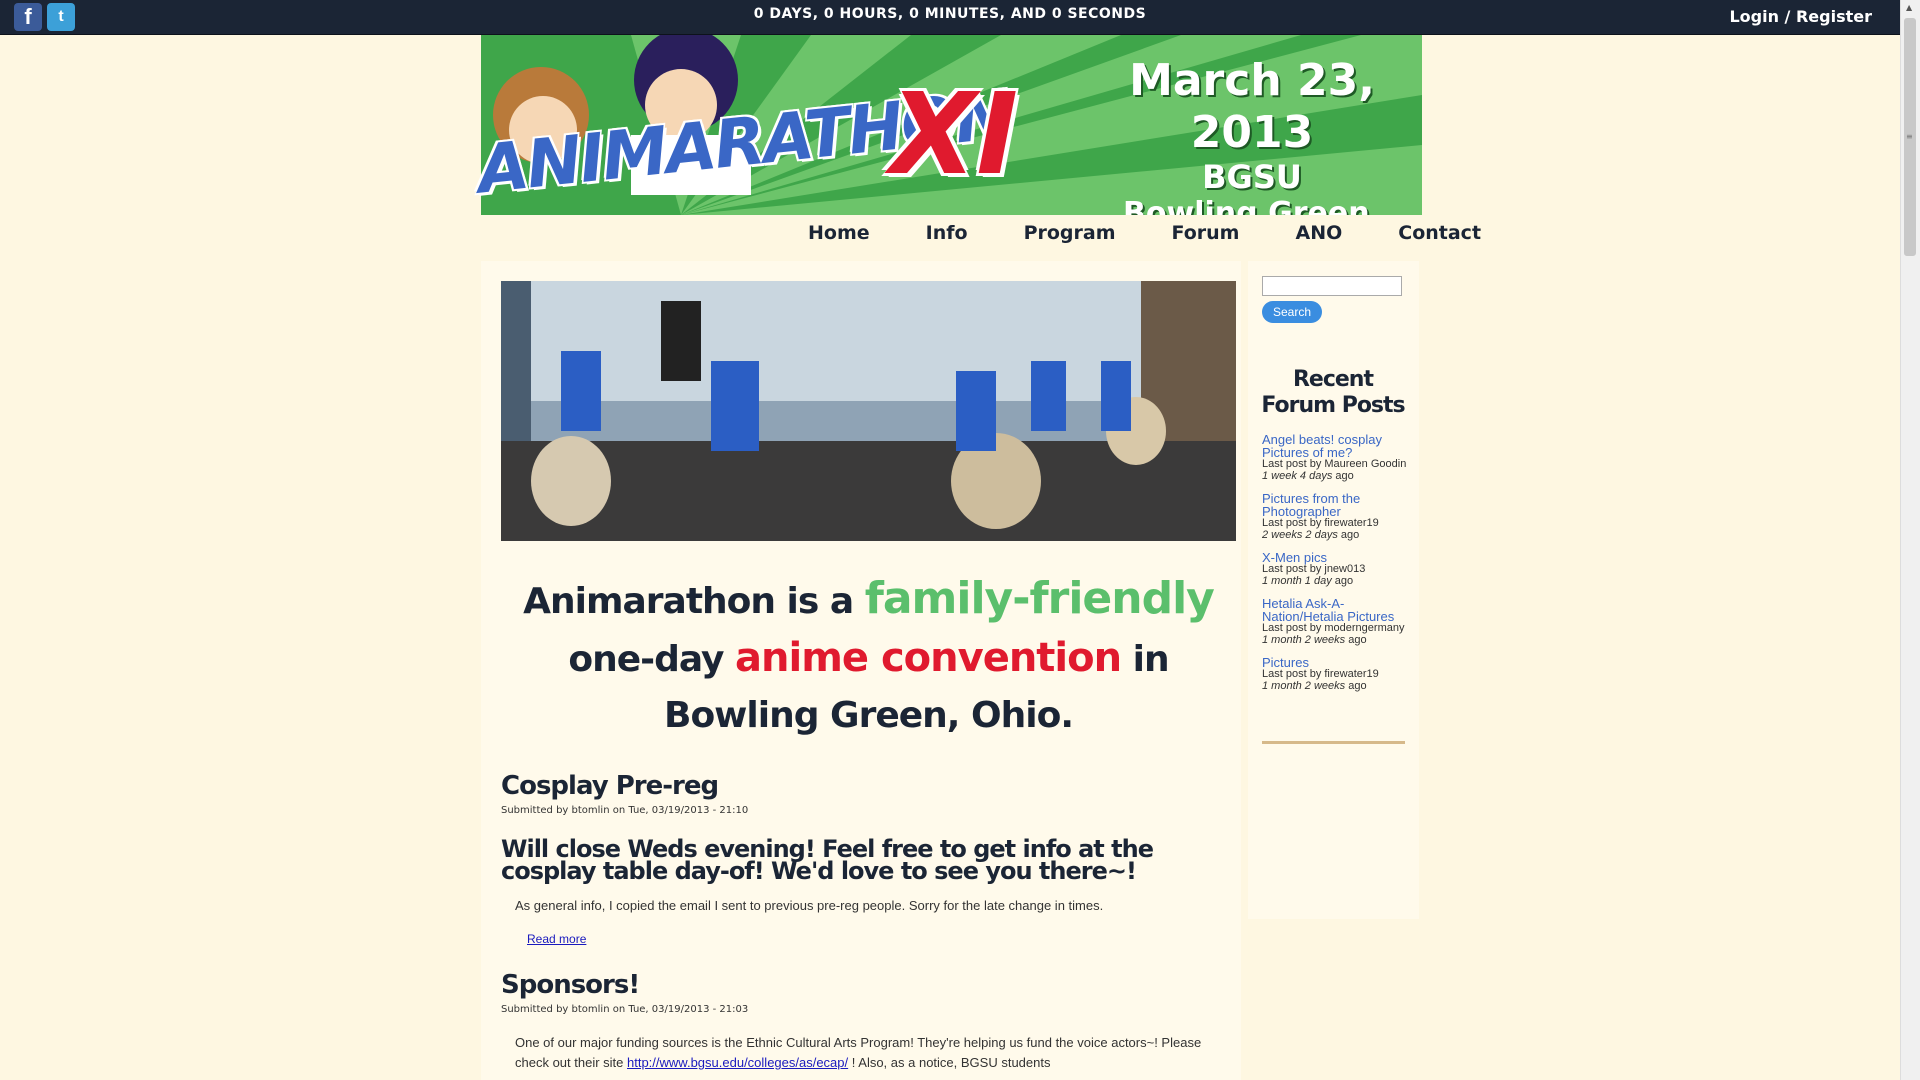  I want to click on search-input, so click(1332, 286).